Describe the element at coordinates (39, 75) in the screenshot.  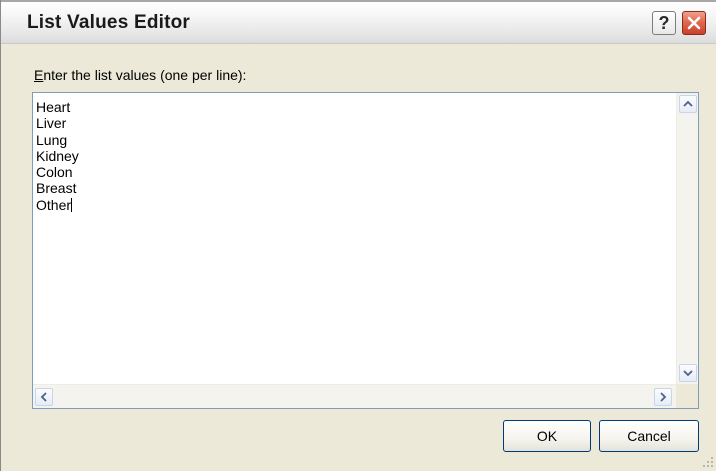
I see `label-accelerator: E` at that location.